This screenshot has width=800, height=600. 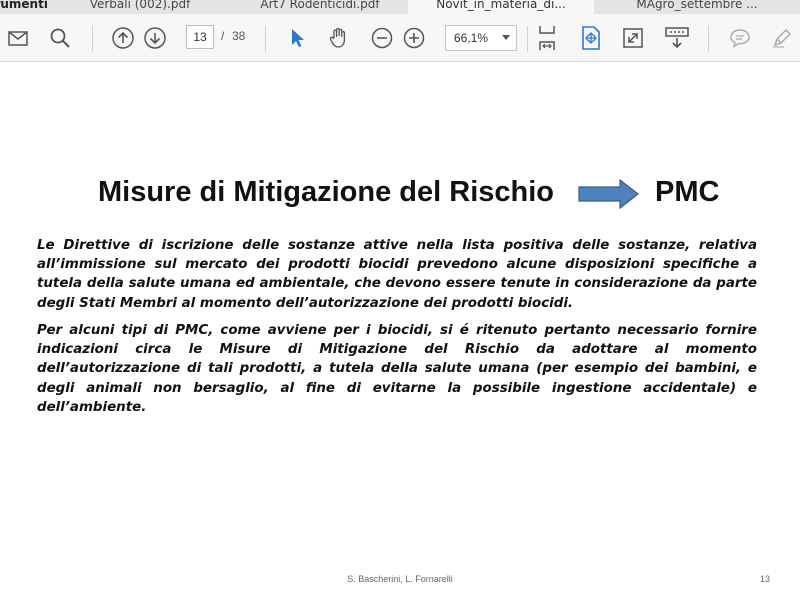 I want to click on arrow-up-circle-icon, so click(x=123, y=38).